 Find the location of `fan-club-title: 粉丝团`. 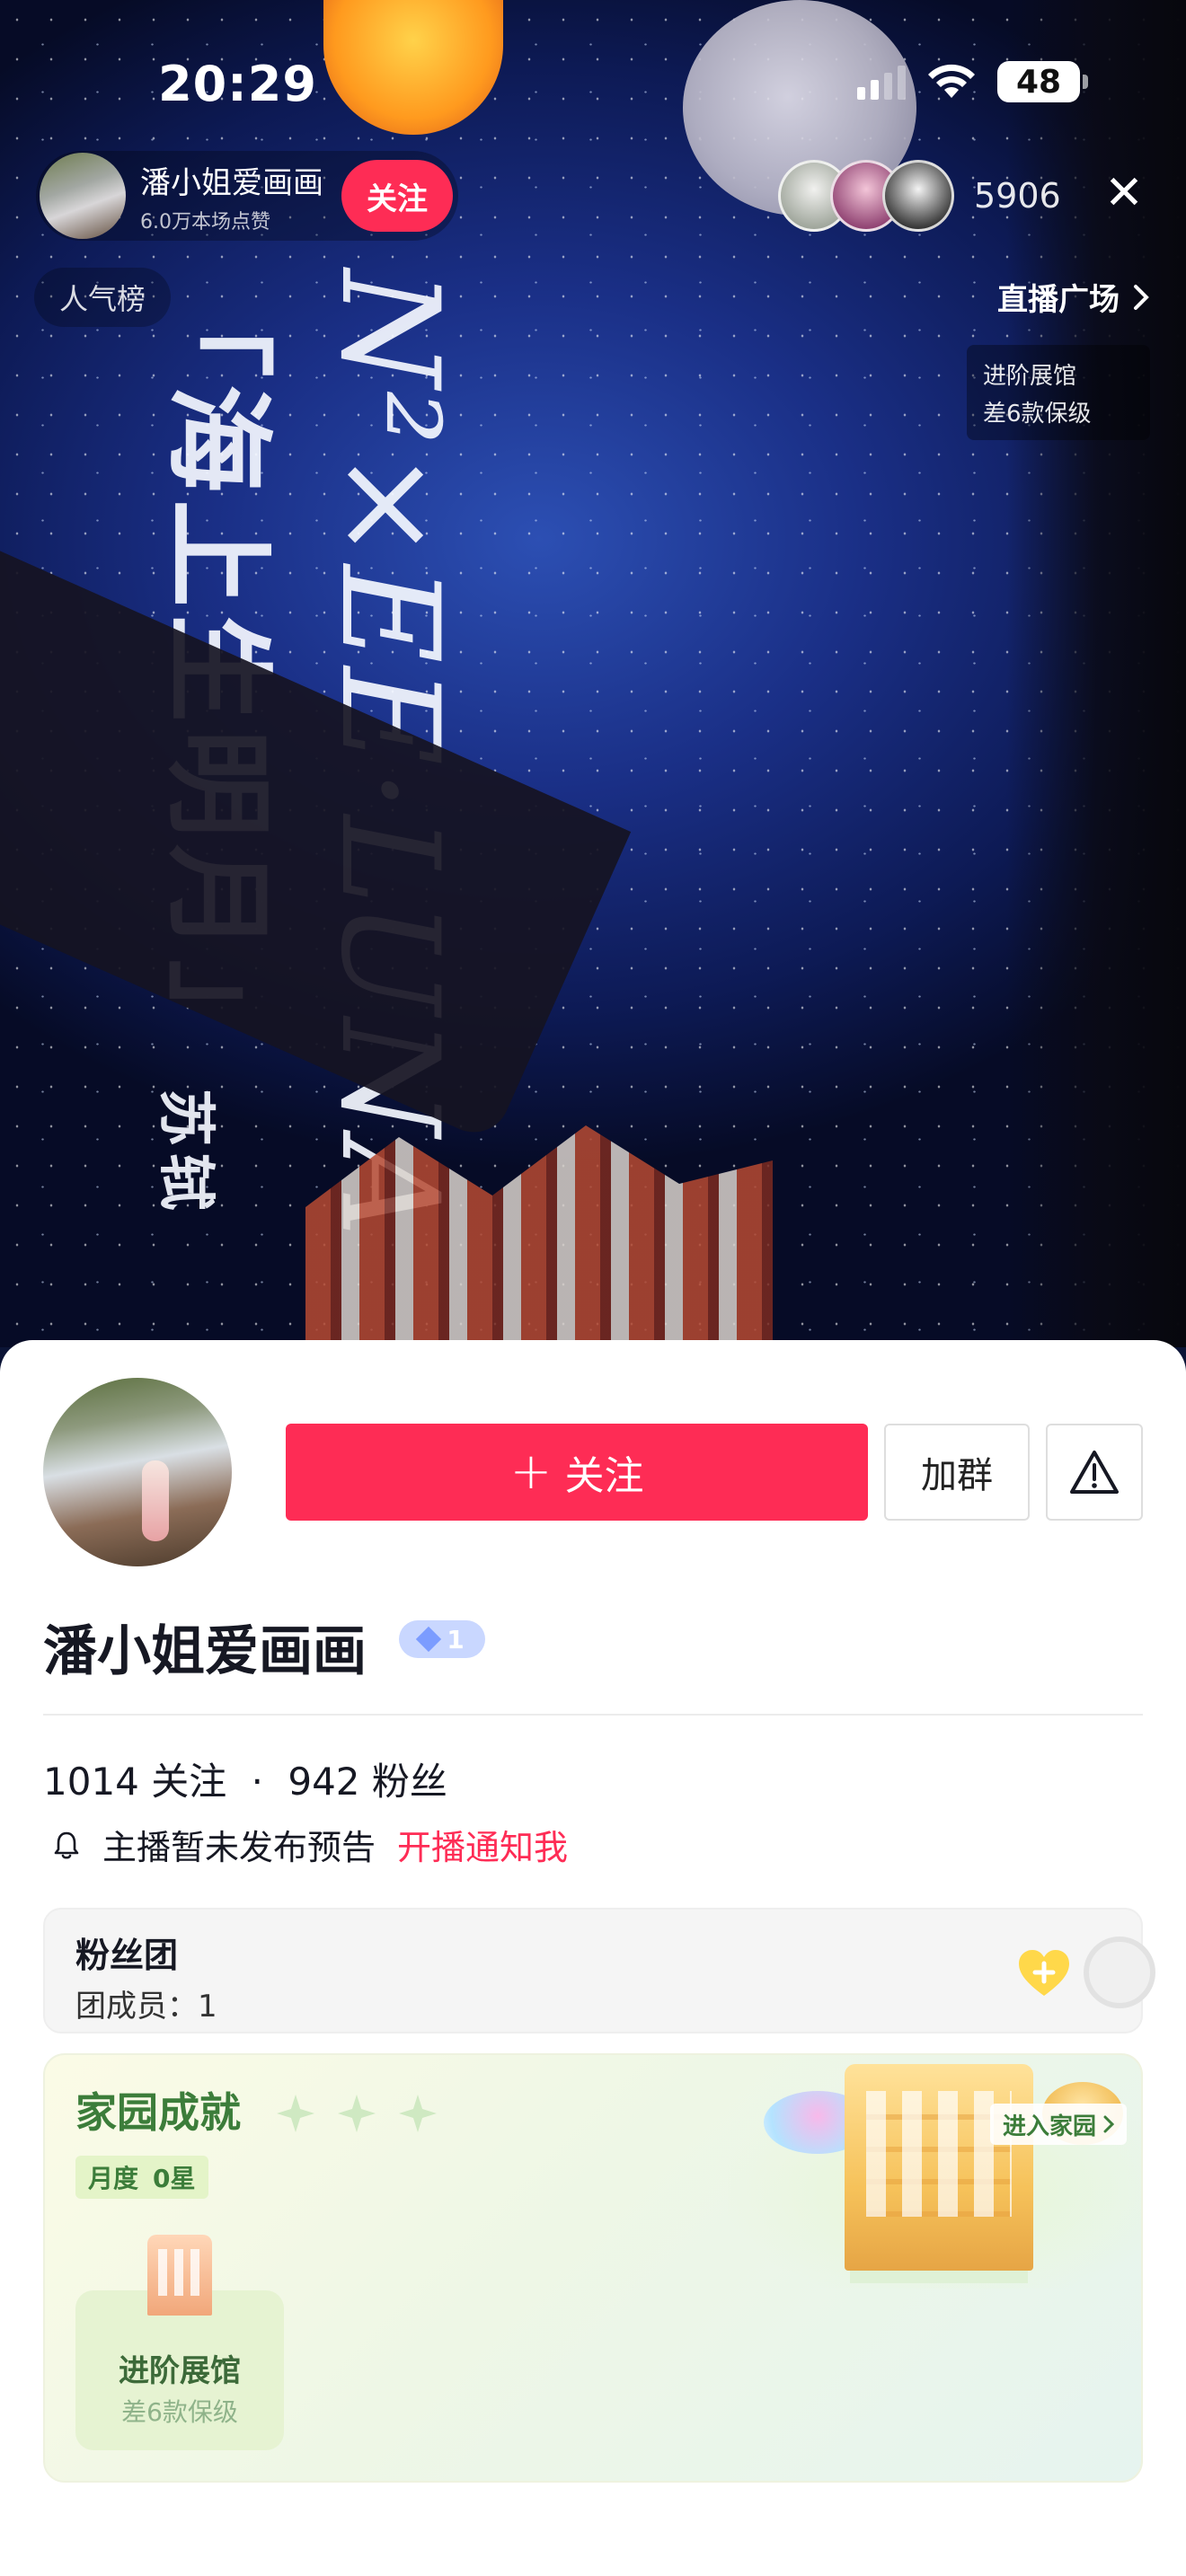

fan-club-title: 粉丝团 is located at coordinates (127, 1955).